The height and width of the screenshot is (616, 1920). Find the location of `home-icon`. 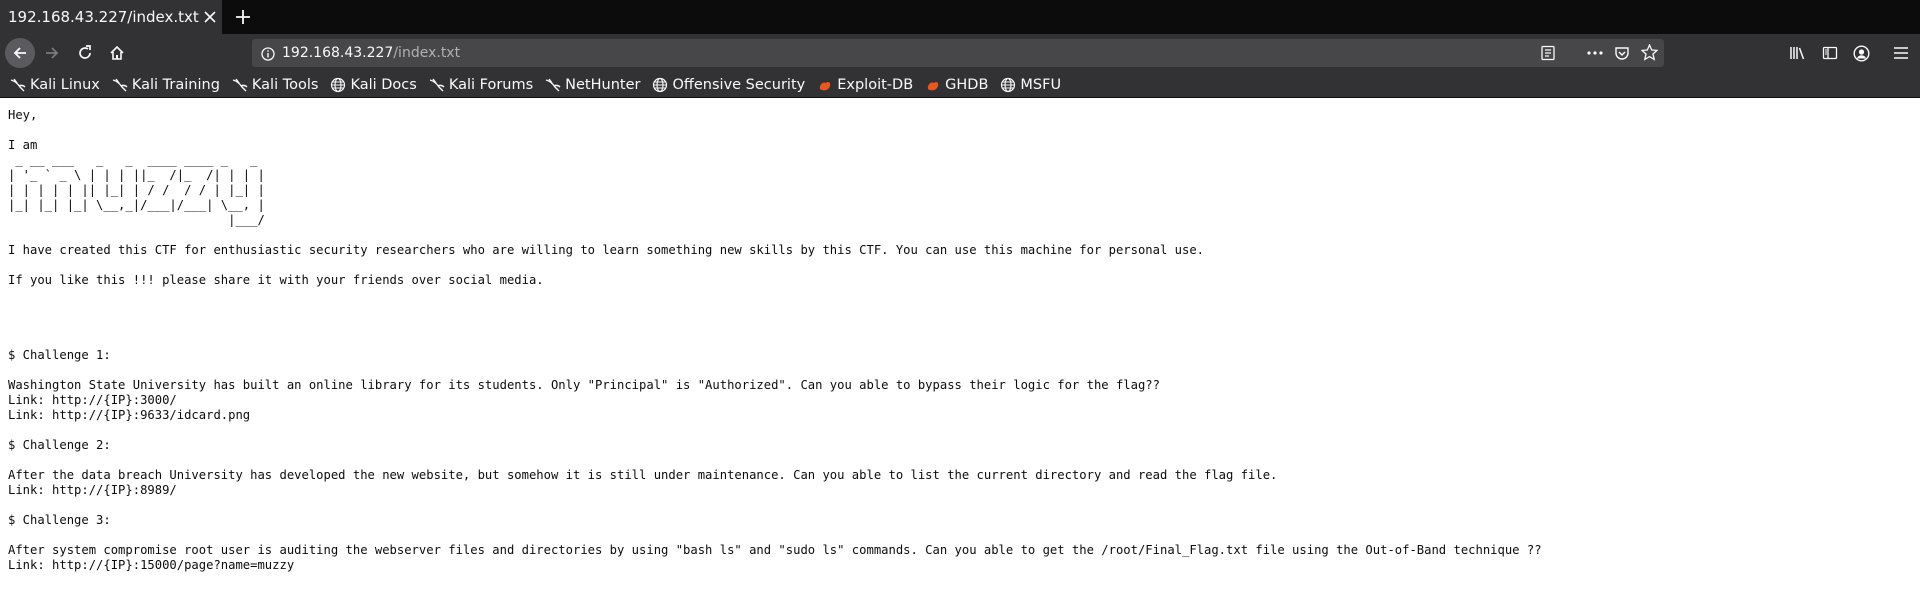

home-icon is located at coordinates (117, 52).